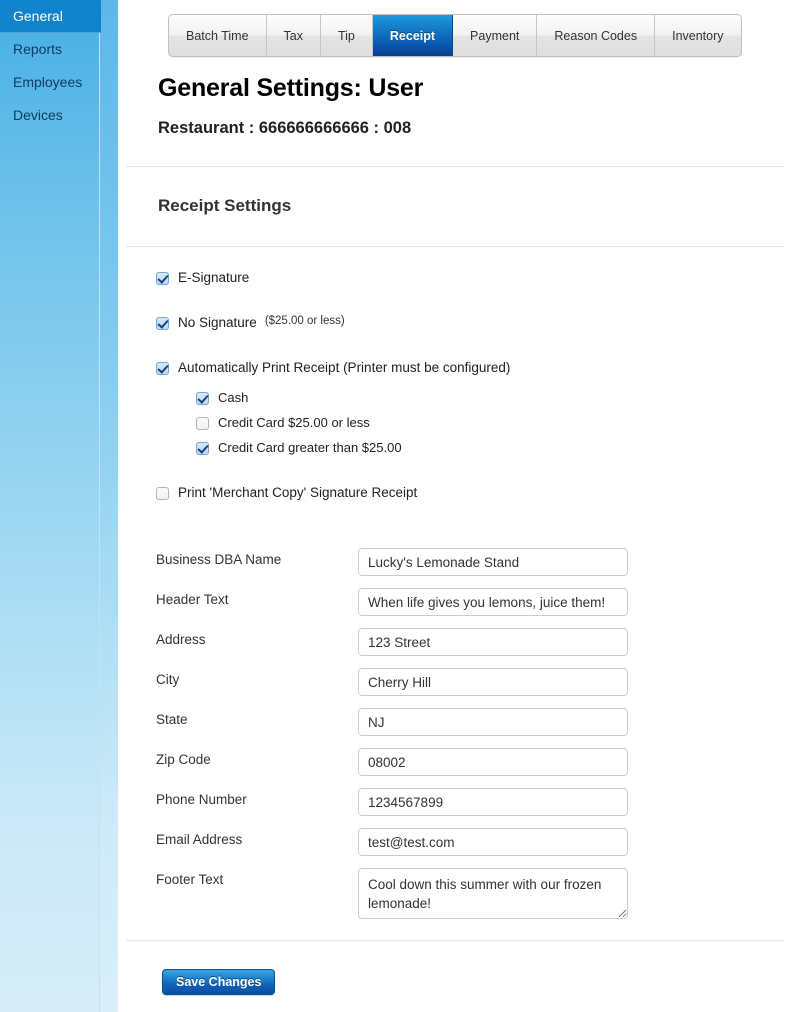  Describe the element at coordinates (493, 762) in the screenshot. I see `input-zip-code` at that location.